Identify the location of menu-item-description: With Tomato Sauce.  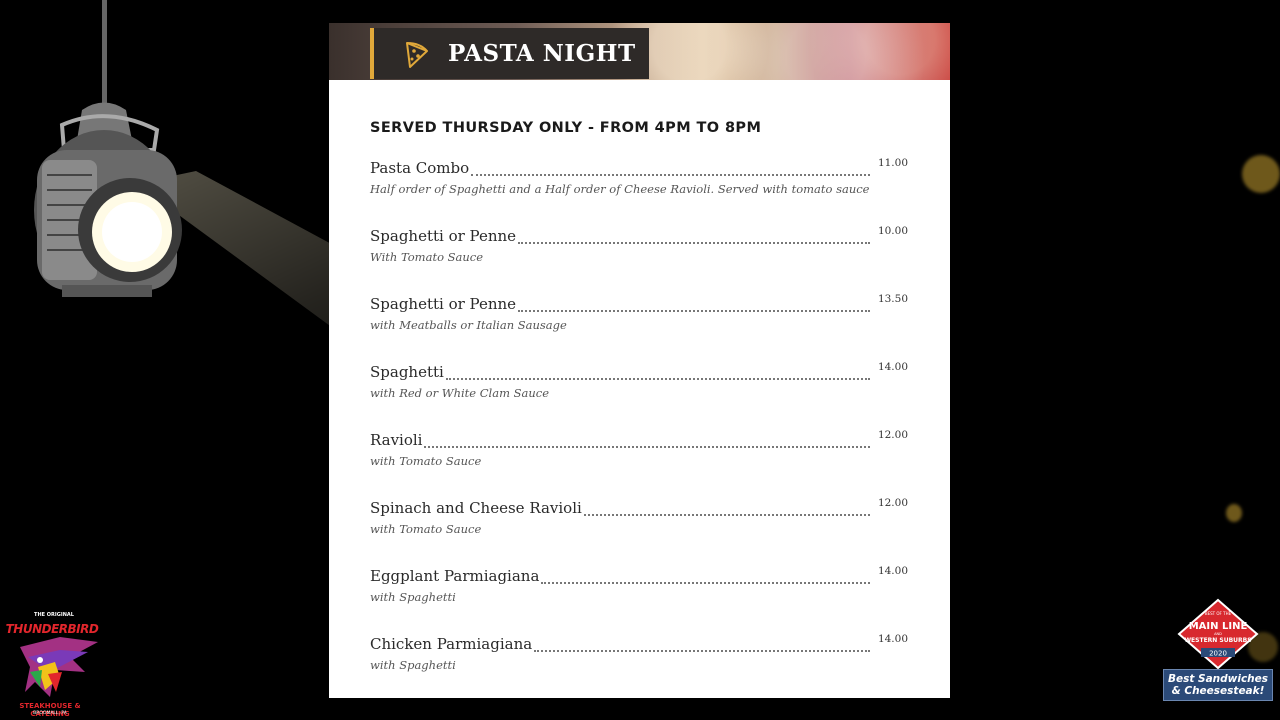
(427, 257).